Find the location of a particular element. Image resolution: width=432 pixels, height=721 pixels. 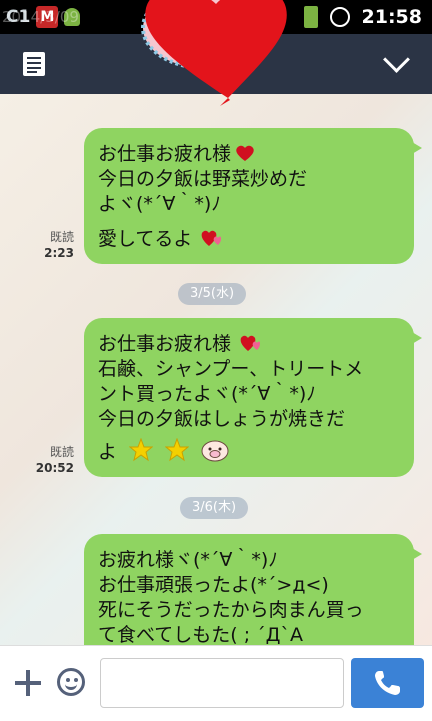

message-line: お疲れ様ヾ(*´∀｀*)ﾉ is located at coordinates (188, 560).